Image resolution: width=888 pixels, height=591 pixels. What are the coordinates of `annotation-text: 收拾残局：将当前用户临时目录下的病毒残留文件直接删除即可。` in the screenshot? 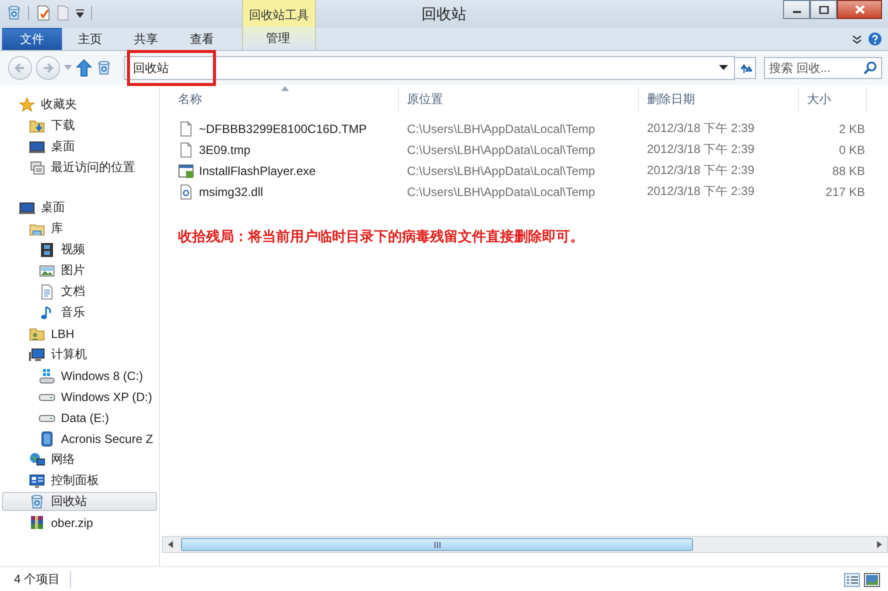 It's located at (381, 237).